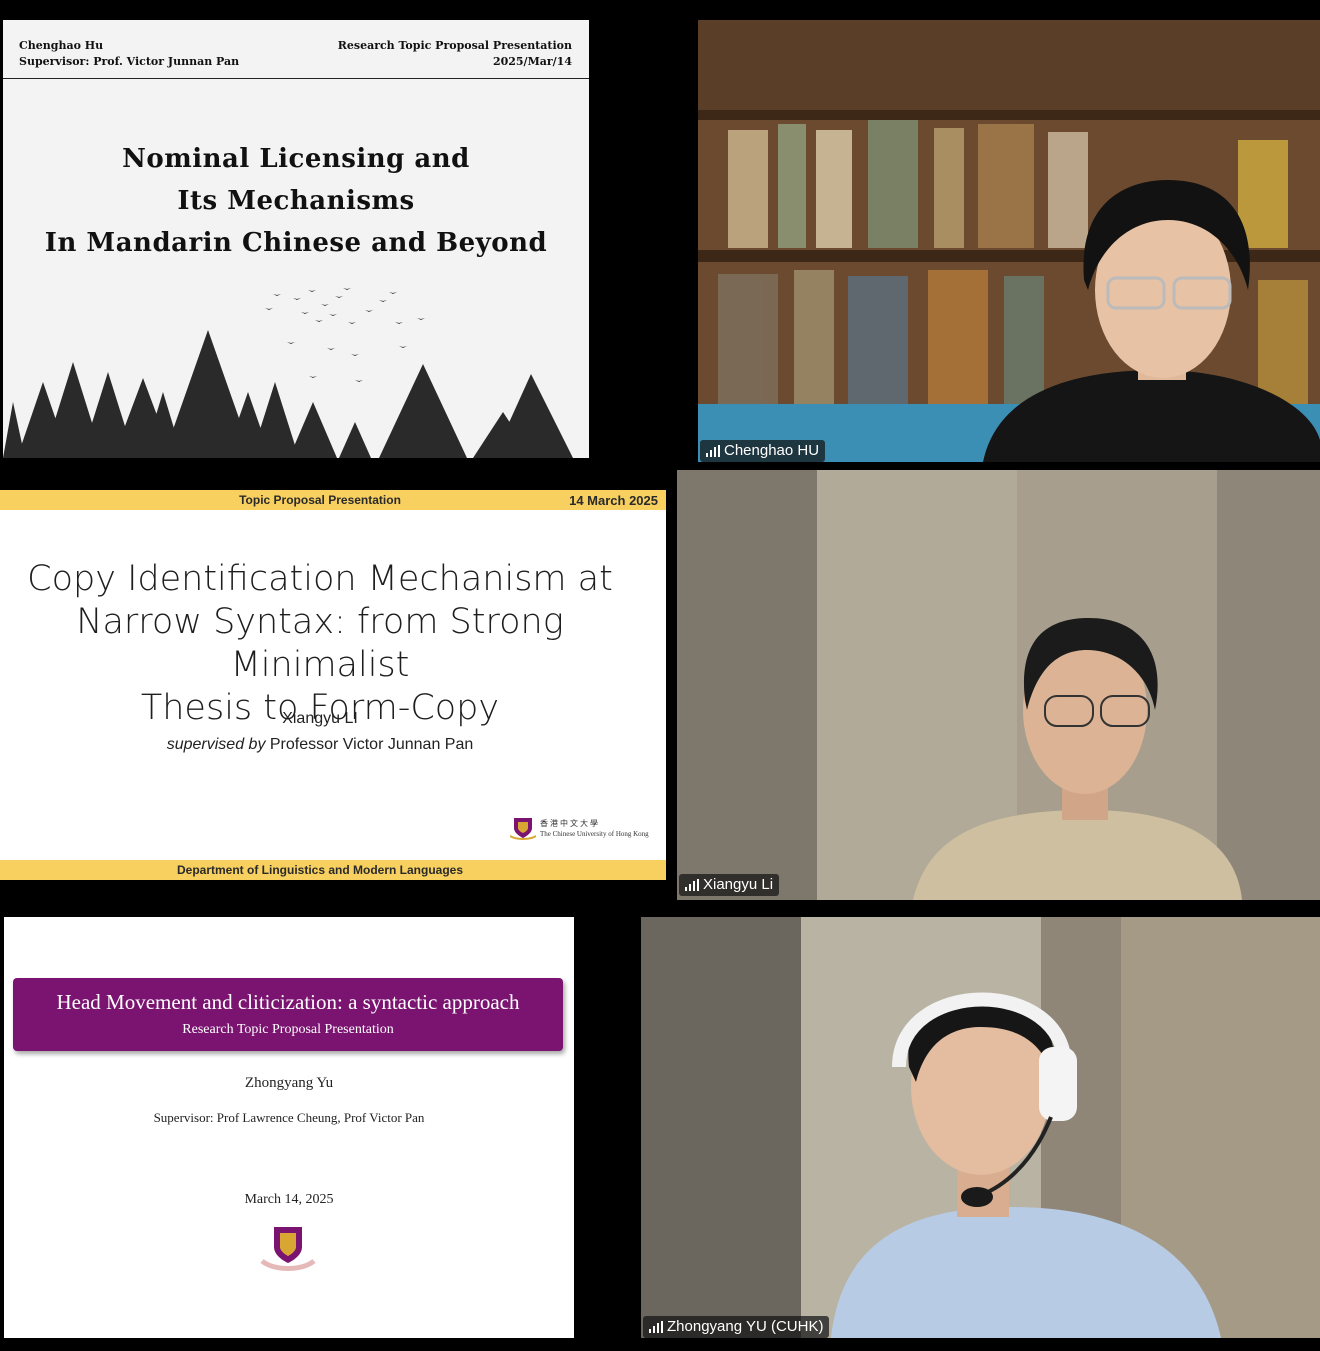 The height and width of the screenshot is (1351, 1320). Describe the element at coordinates (288, 394) in the screenshot. I see `trees-group` at that location.